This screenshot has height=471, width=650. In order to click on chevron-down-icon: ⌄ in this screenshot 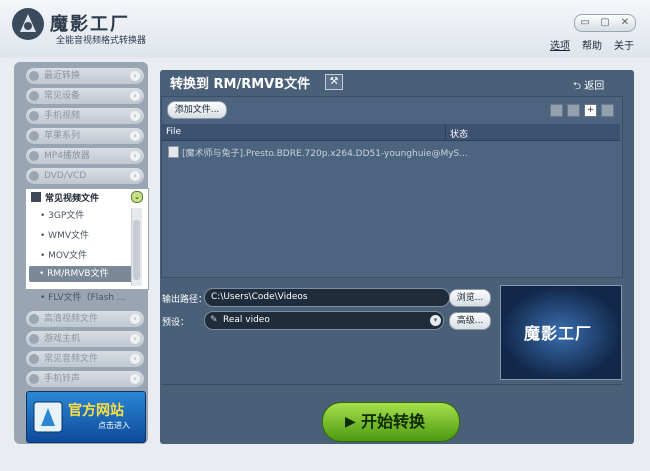, I will do `click(137, 197)`.